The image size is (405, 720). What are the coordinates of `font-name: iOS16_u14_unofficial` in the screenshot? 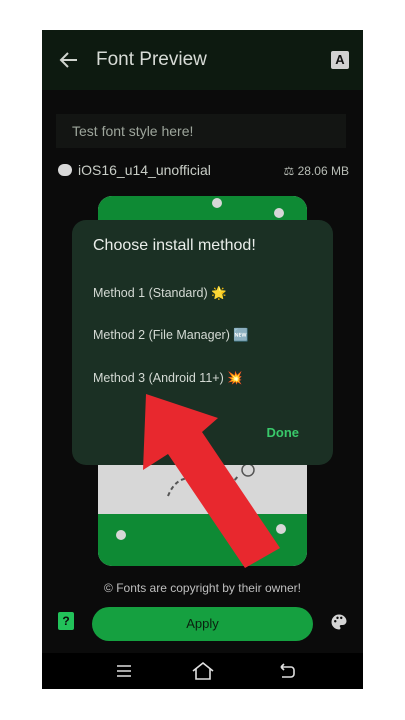 It's located at (144, 170).